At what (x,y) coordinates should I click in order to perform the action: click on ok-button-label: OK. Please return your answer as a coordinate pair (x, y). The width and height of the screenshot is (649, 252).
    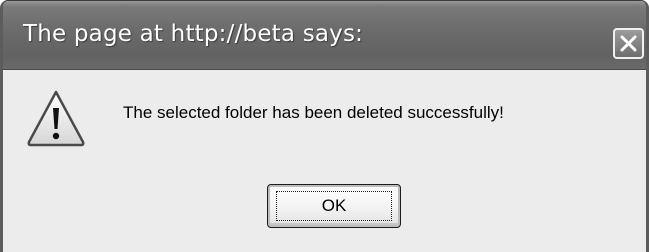
    Looking at the image, I should click on (334, 206).